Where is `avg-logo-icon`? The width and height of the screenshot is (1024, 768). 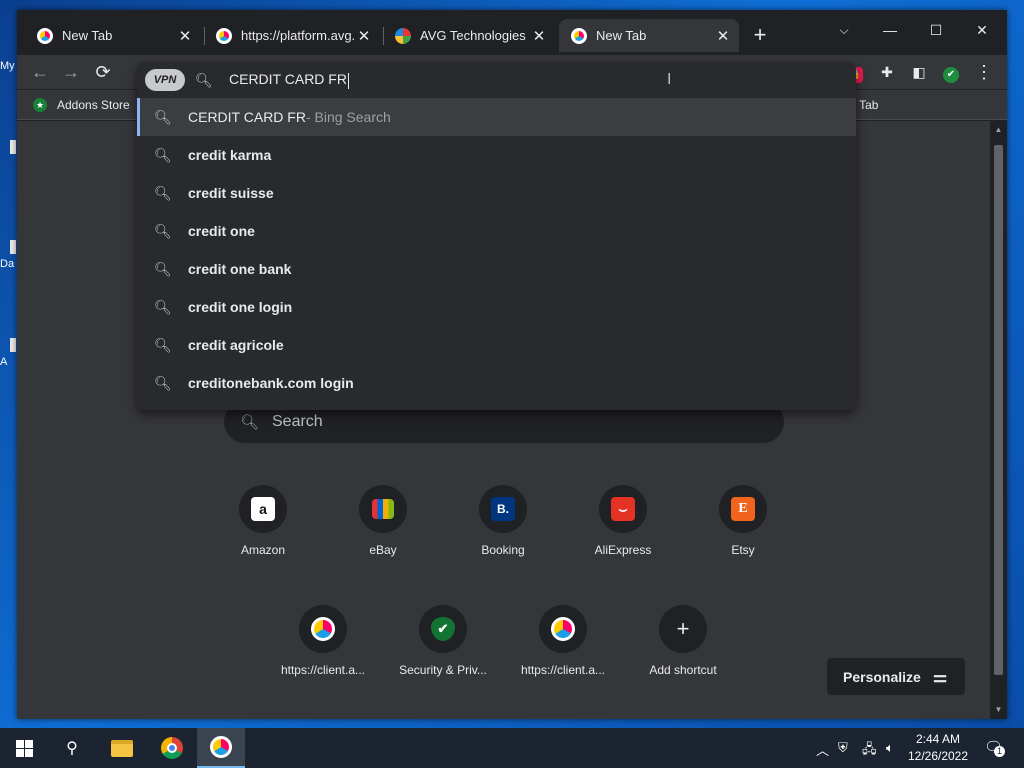 avg-logo-icon is located at coordinates (403, 35).